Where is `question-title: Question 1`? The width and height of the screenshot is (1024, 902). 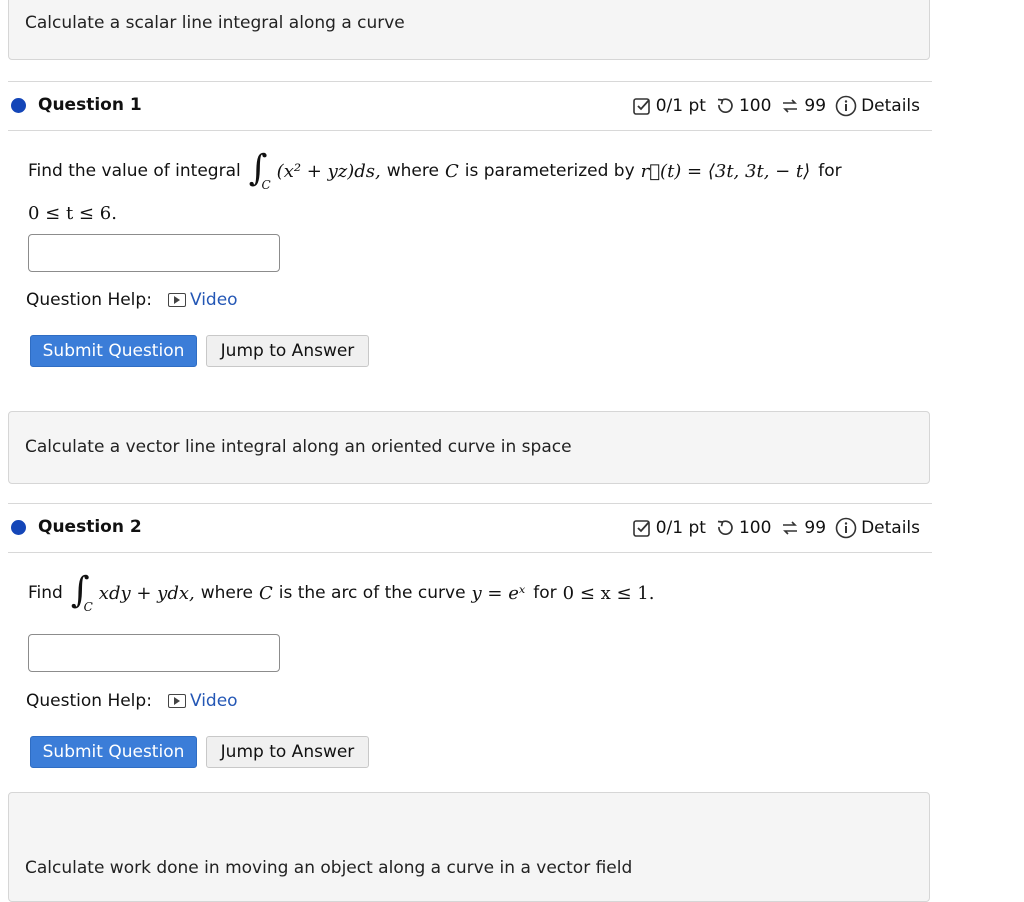
question-title: Question 1 is located at coordinates (90, 105).